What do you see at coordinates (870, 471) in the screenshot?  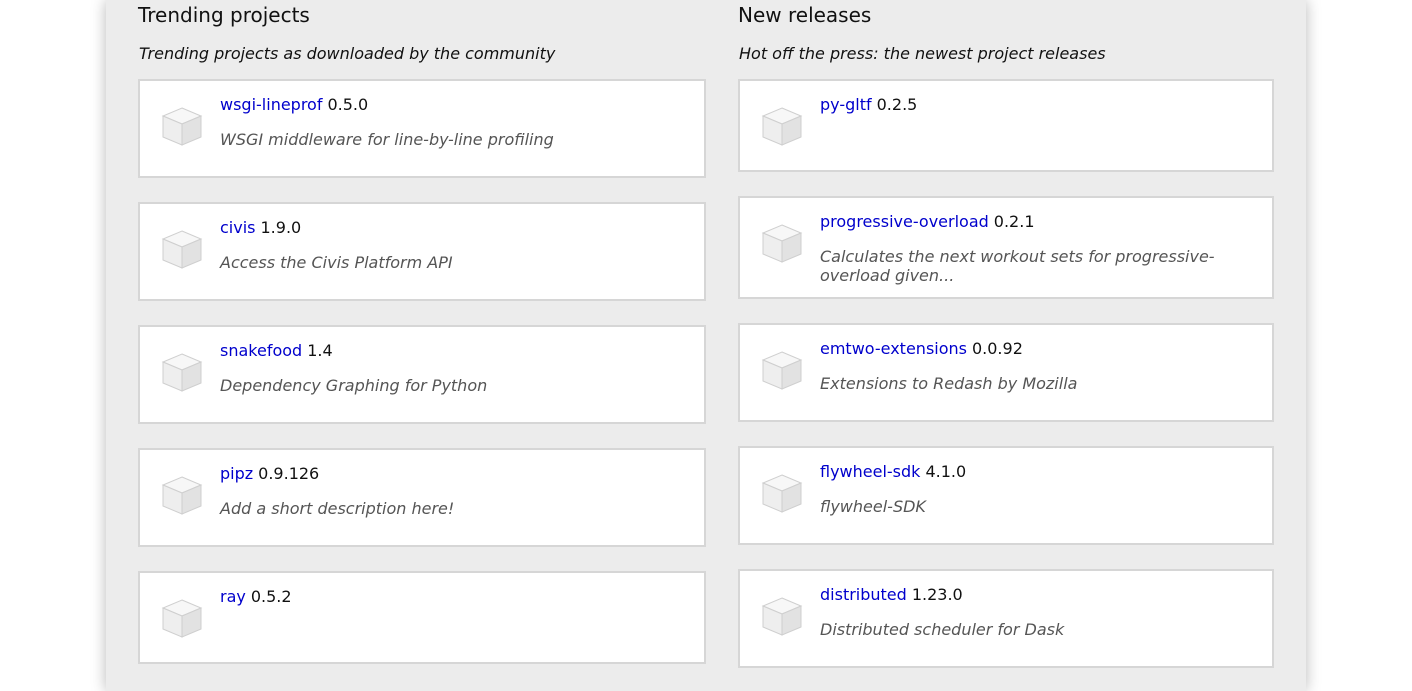 I see `project-name-link: flywheel-sdk` at bounding box center [870, 471].